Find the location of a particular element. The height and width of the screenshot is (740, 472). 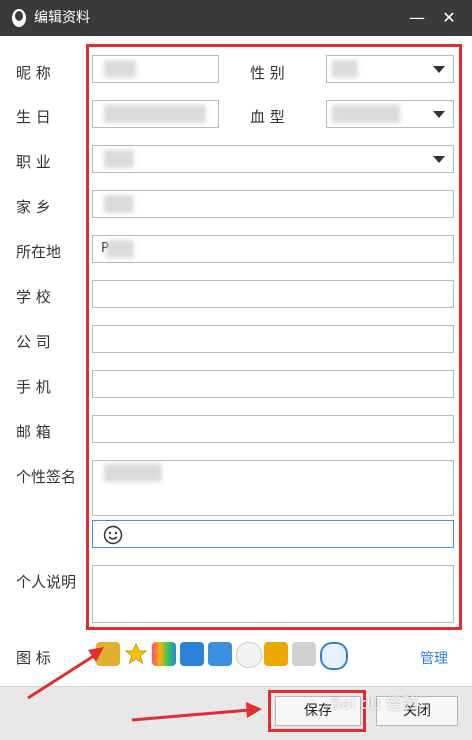

baidu-watermark: Bai du 经验 is located at coordinates (374, 703).